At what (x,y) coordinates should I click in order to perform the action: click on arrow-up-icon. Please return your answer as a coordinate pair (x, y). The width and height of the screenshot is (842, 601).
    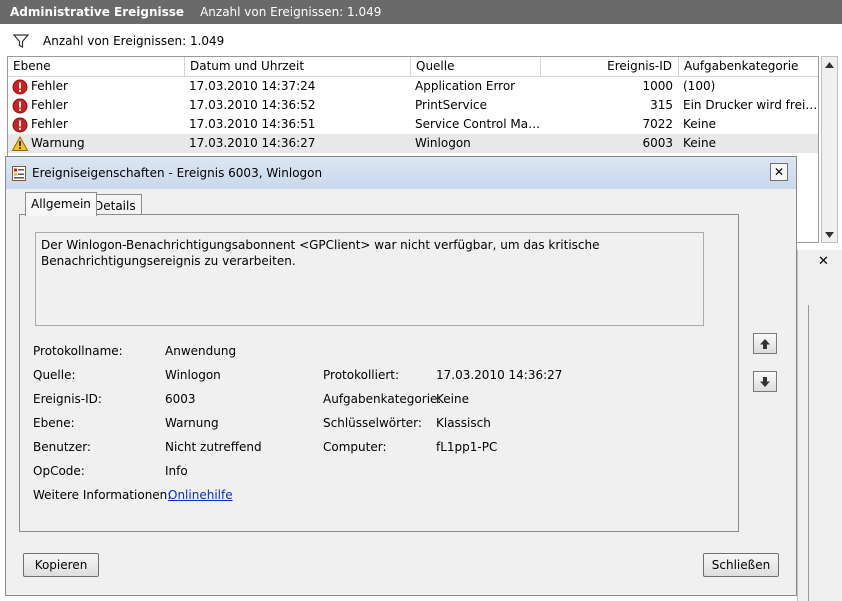
    Looking at the image, I should click on (765, 343).